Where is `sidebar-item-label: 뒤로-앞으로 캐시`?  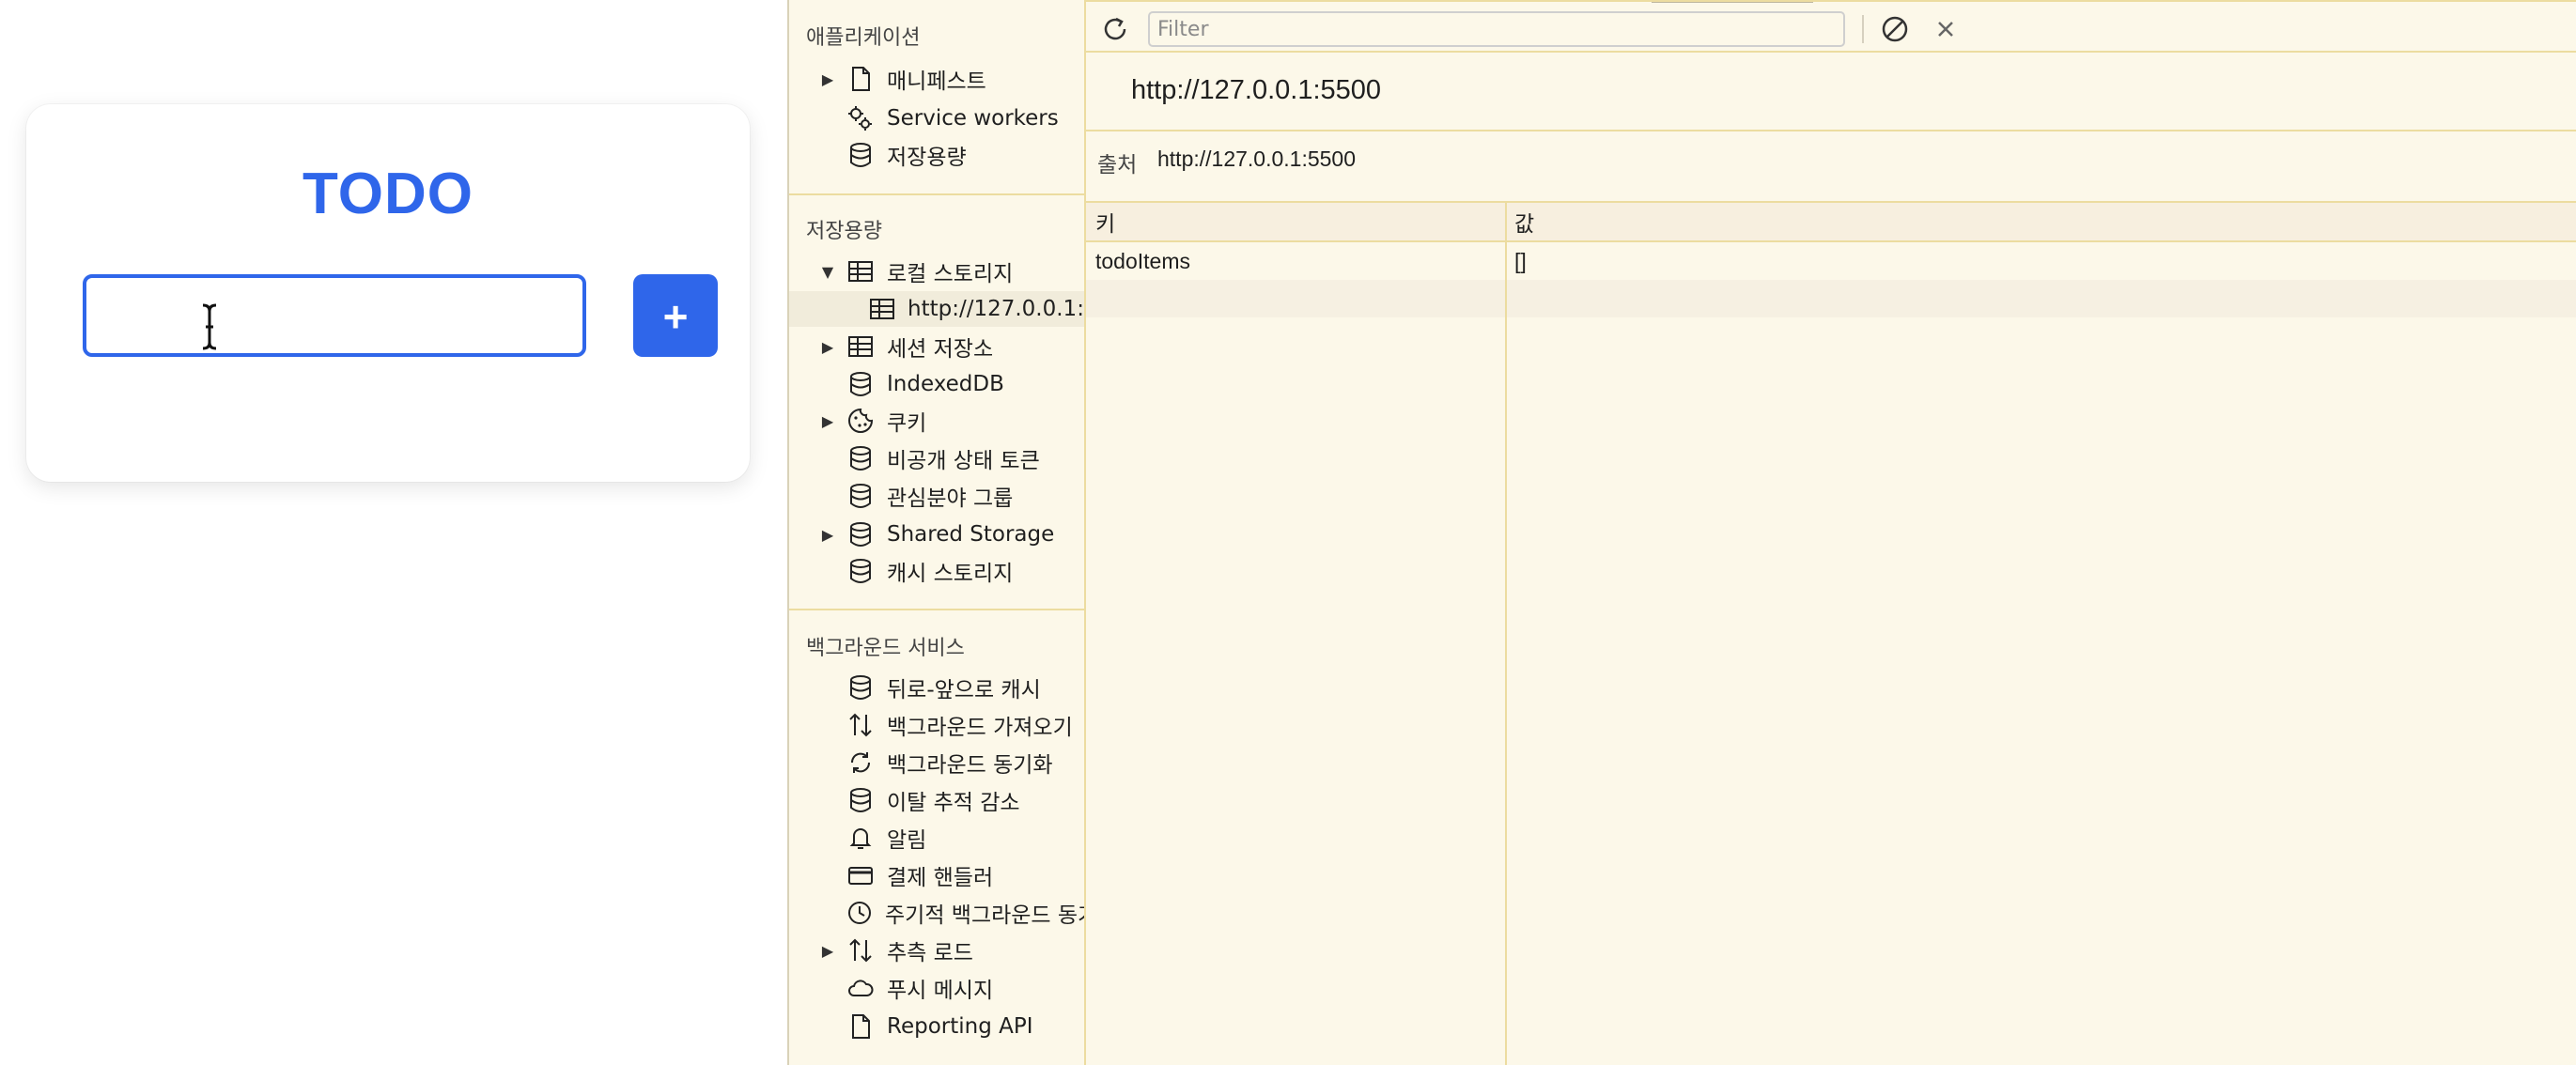 sidebar-item-label: 뒤로-앞으로 캐시 is located at coordinates (964, 690).